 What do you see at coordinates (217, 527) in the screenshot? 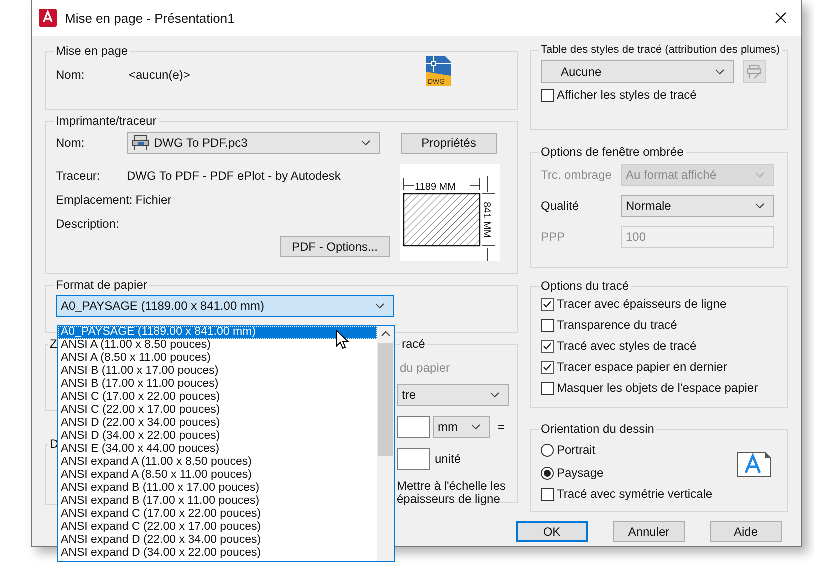
I see `list-option: ANSI expand C (22.00 x 17.00 pouces)` at bounding box center [217, 527].